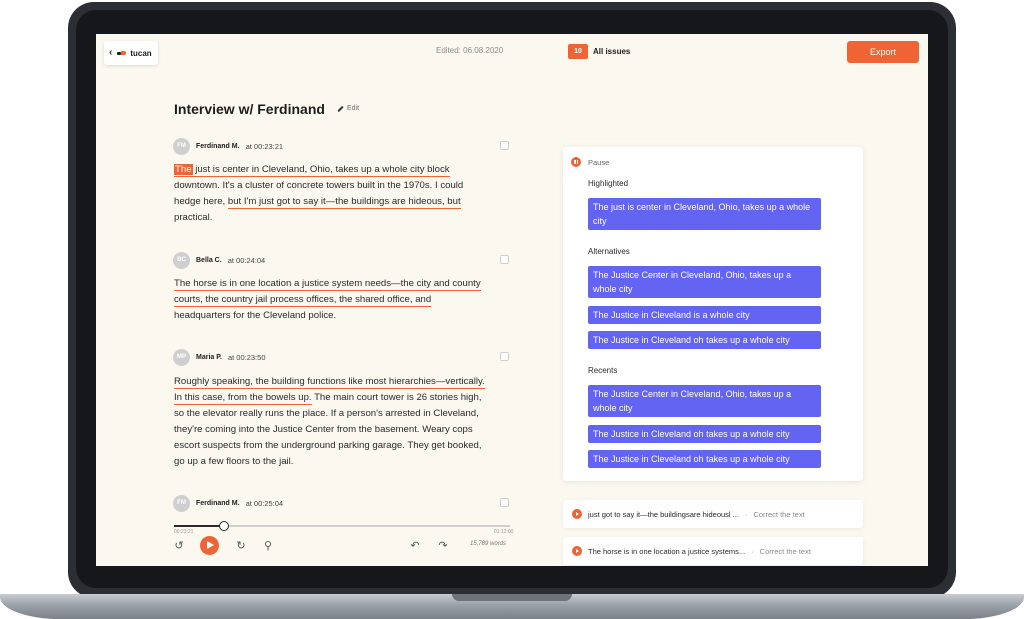 The height and width of the screenshot is (619, 1024). What do you see at coordinates (247, 260) in the screenshot?
I see `speaker-timestamp: at 00:24:04` at bounding box center [247, 260].